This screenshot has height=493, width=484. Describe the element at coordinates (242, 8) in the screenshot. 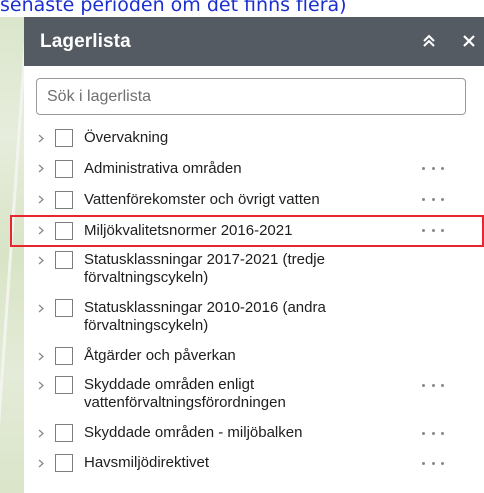

I see `page-caption: senaste perioden om det finns flera)` at that location.